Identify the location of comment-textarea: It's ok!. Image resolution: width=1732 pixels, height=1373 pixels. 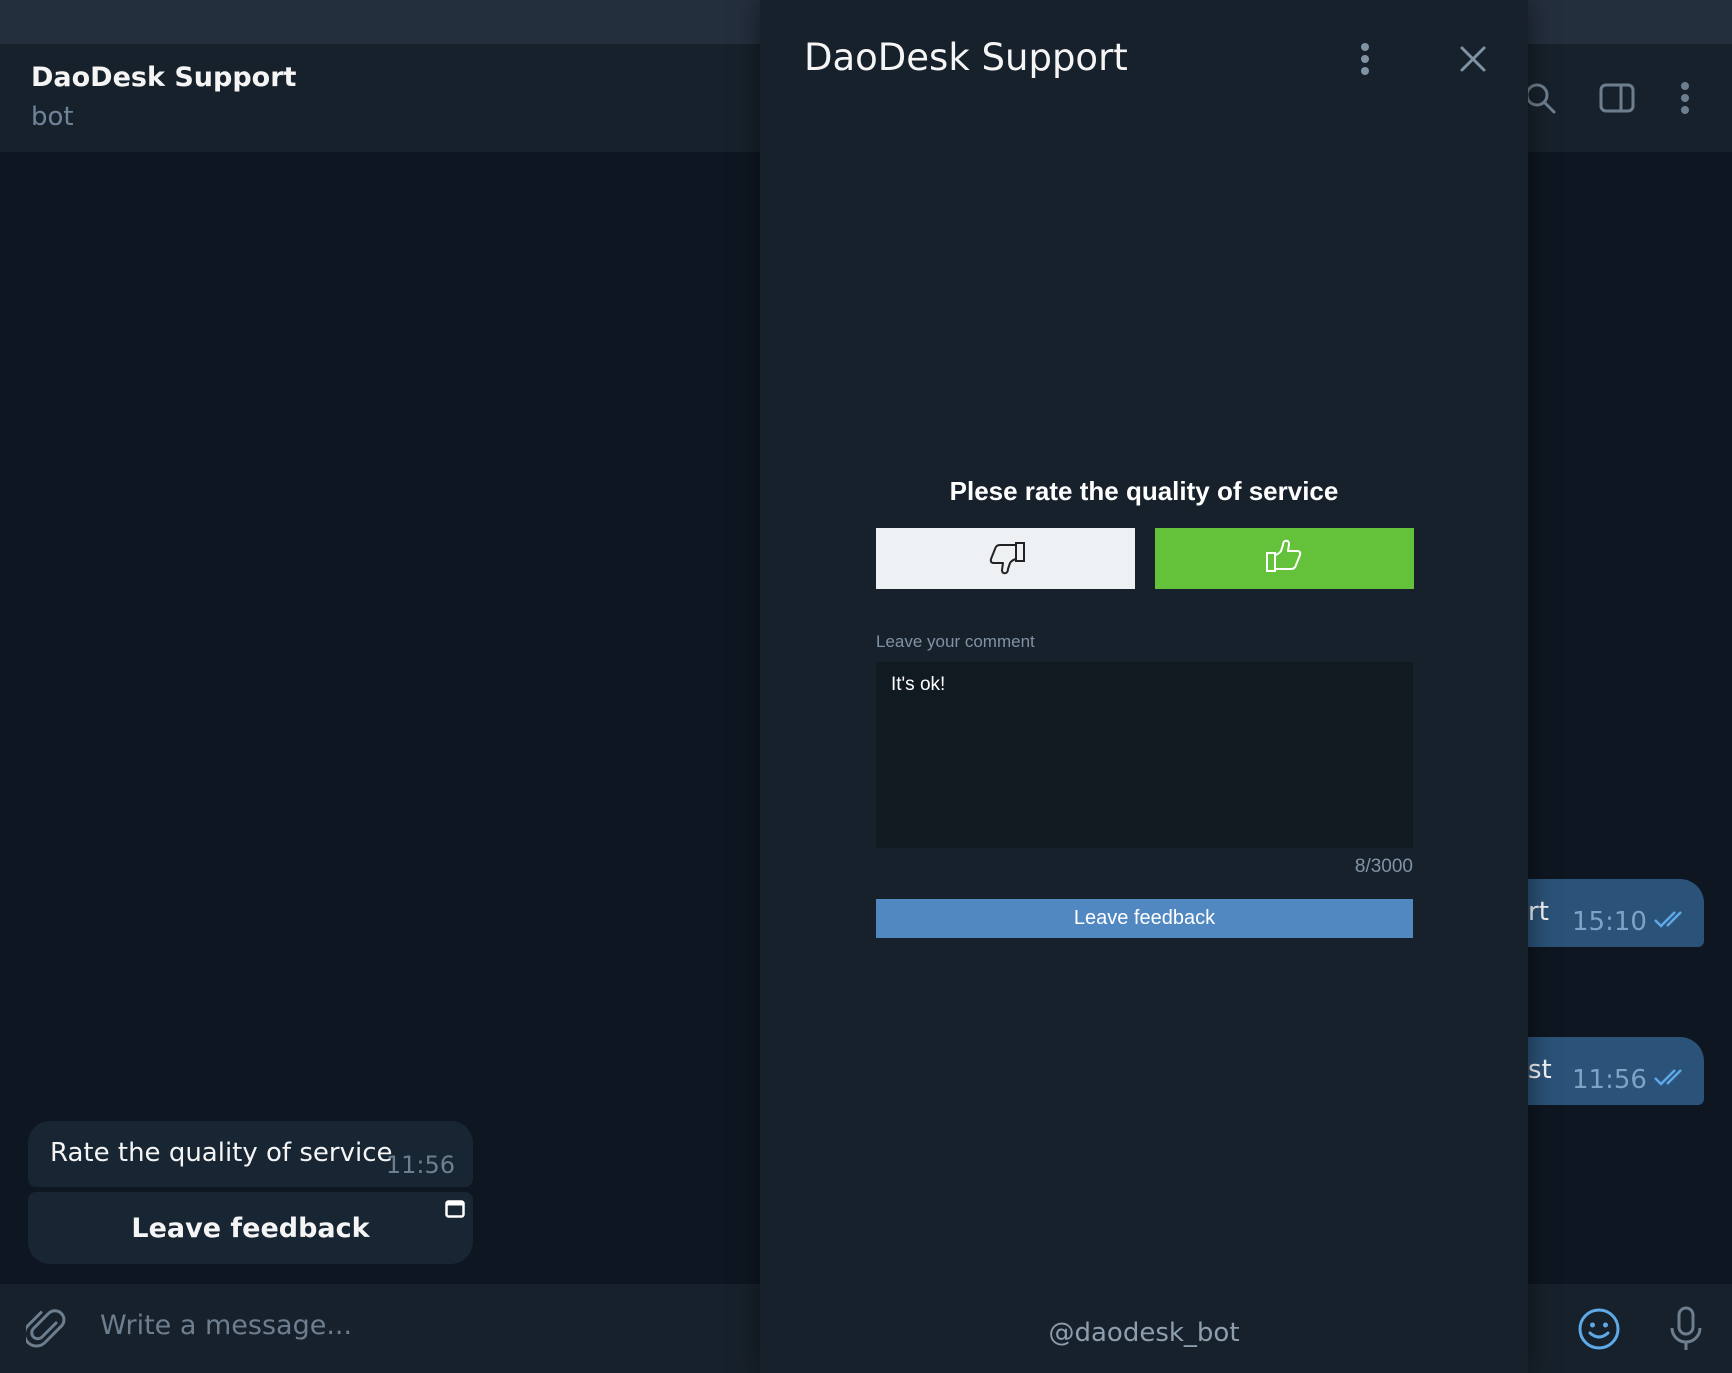
(1144, 755).